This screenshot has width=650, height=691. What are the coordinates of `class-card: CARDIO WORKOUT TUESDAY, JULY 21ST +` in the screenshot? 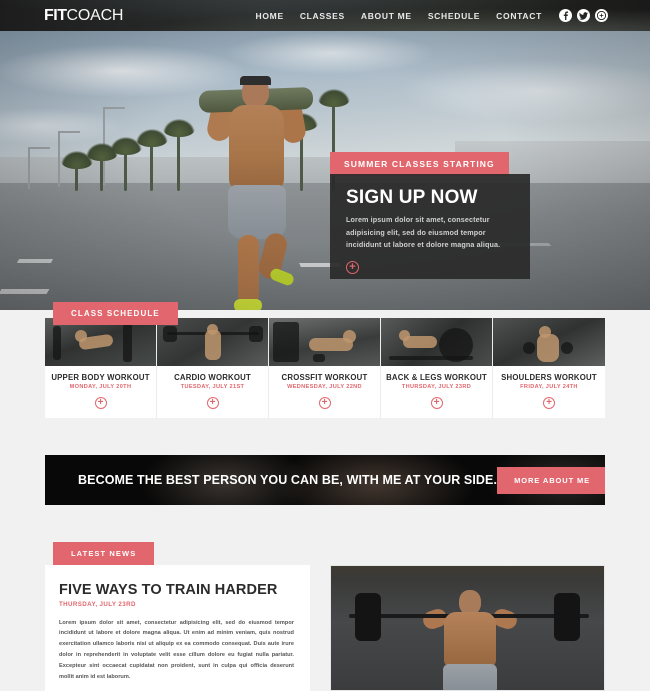 It's located at (213, 368).